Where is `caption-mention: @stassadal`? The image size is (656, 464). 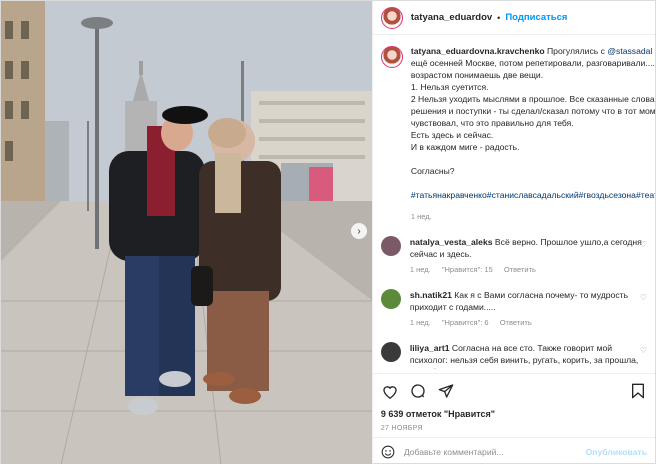
caption-mention: @stassadal is located at coordinates (629, 51).